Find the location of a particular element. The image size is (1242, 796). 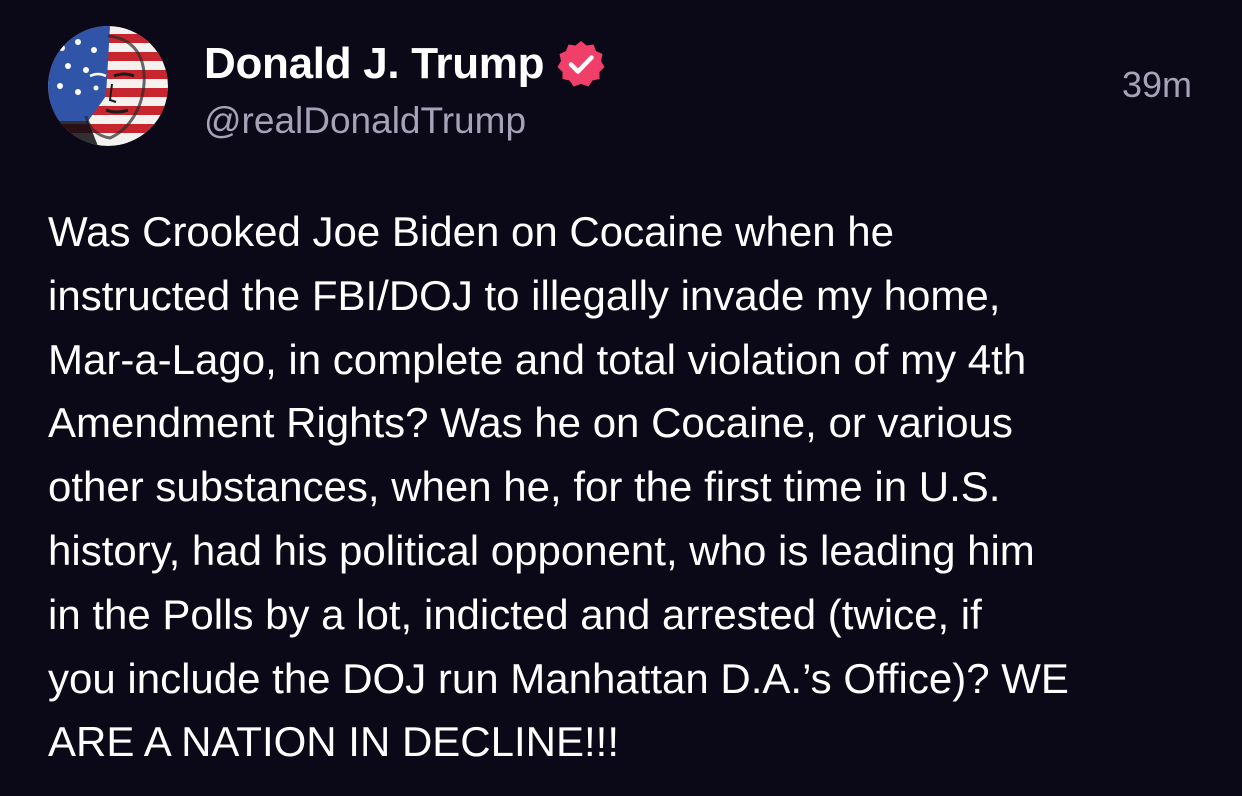

author-display-name: Donald J. Trump is located at coordinates (374, 64).